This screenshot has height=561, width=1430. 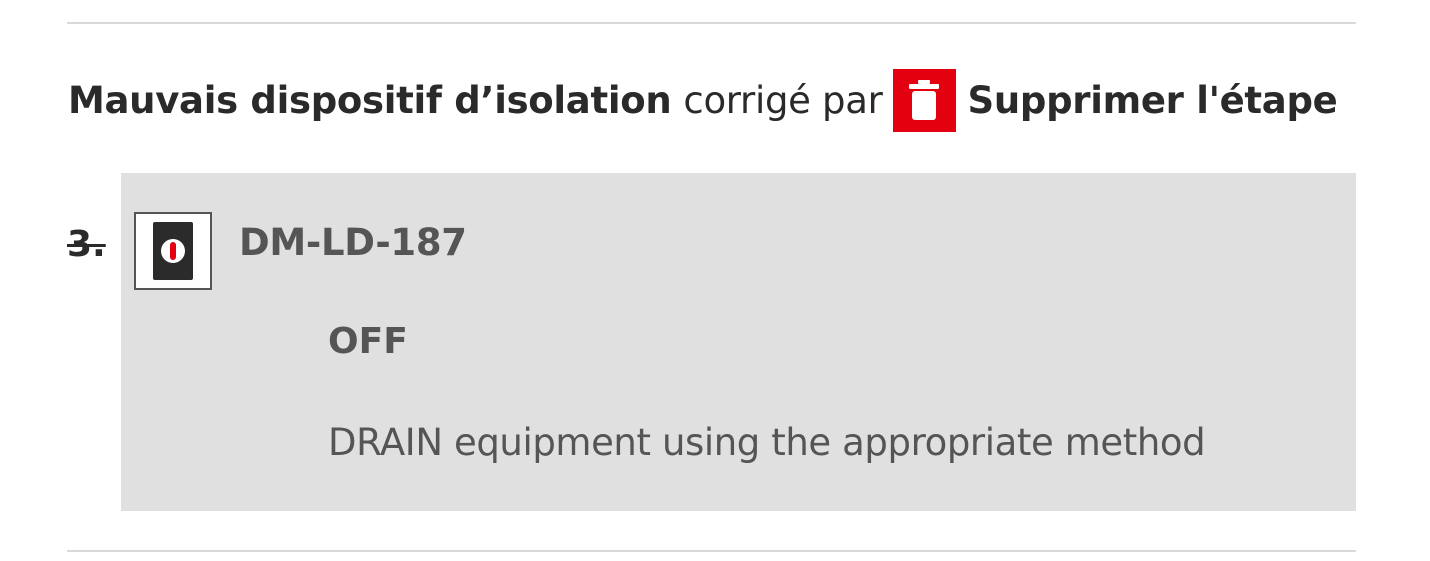 I want to click on switch-off-icon, so click(x=173, y=251).